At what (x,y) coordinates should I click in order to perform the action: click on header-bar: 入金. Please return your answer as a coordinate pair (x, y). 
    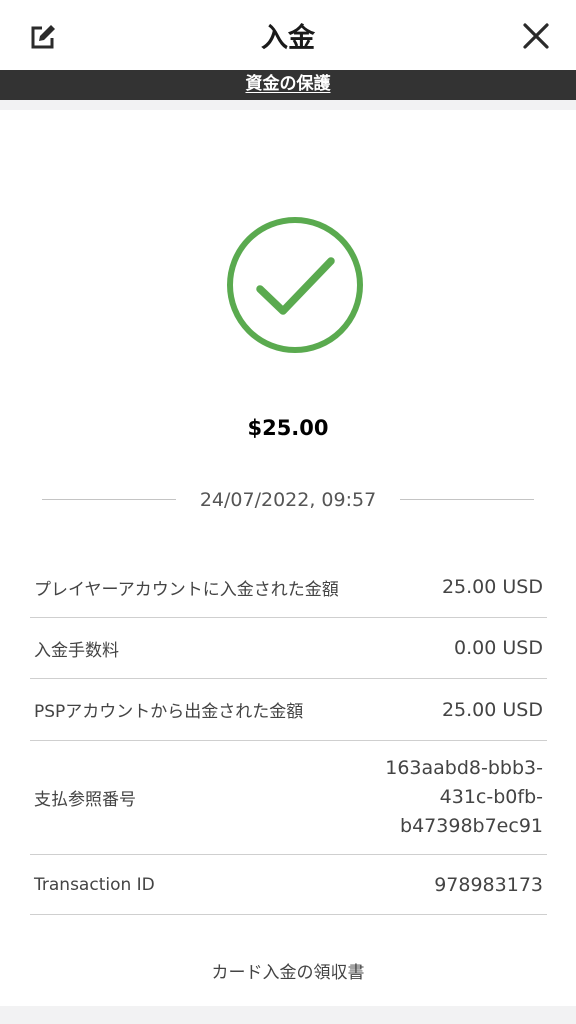
    Looking at the image, I should click on (288, 35).